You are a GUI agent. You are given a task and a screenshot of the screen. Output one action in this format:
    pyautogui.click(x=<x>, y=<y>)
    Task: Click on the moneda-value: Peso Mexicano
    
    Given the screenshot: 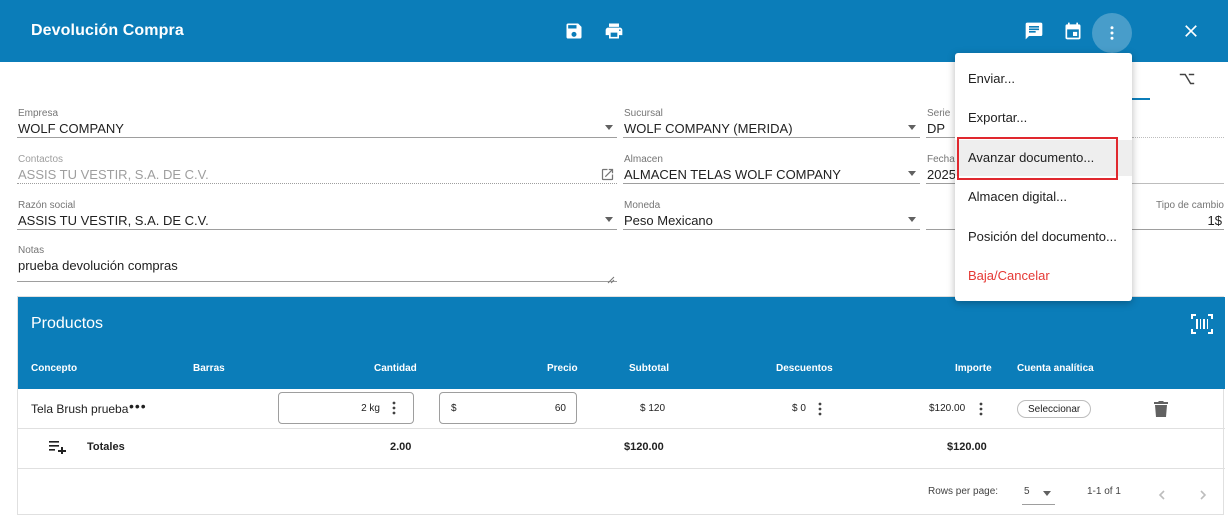 What is the action you would take?
    pyautogui.click(x=668, y=220)
    